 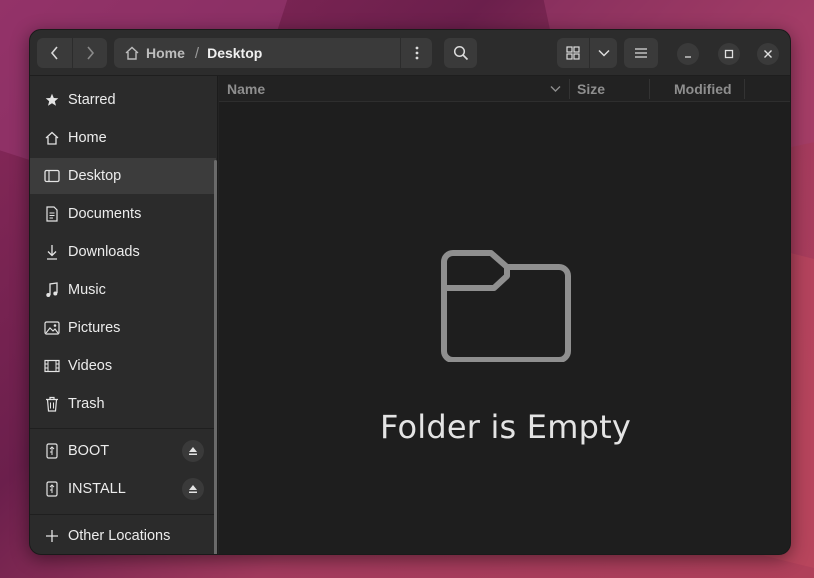 I want to click on path-home-button: Home, so click(x=149, y=53).